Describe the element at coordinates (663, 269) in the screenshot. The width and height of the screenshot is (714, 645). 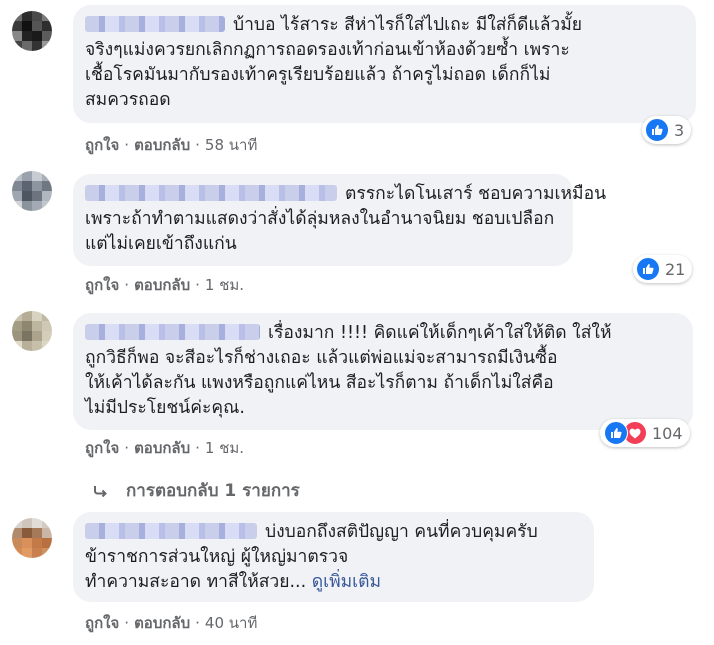
I see `reaction-summary: 21` at that location.